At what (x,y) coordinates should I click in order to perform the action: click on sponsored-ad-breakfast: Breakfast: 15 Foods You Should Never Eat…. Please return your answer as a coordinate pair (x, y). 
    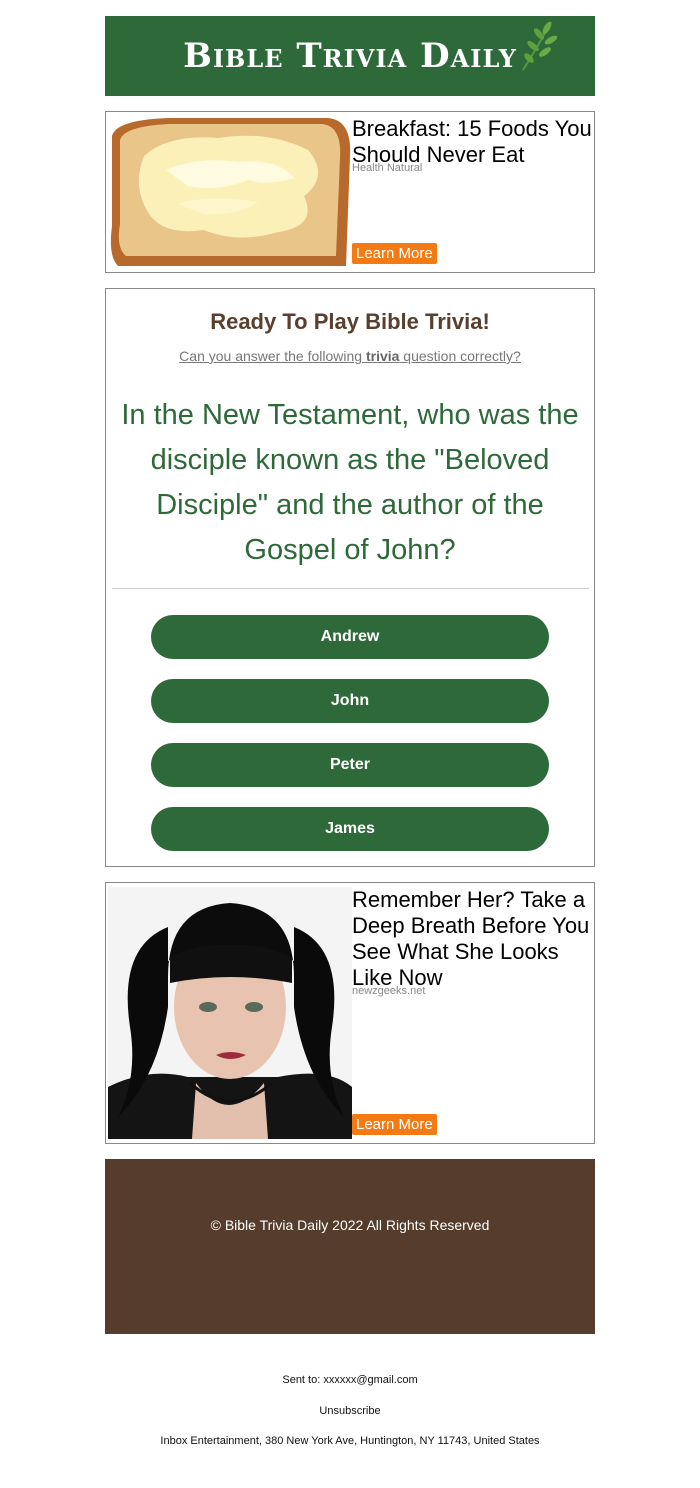
    Looking at the image, I should click on (350, 192).